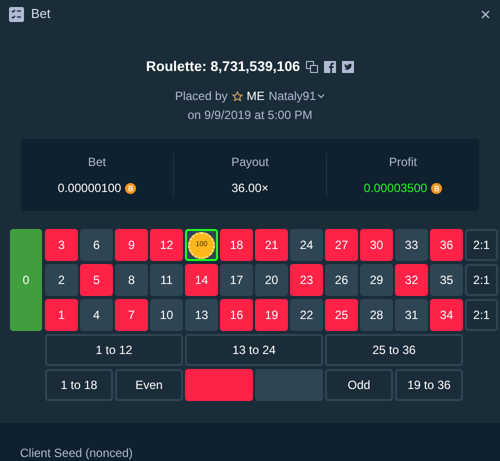 Image resolution: width=500 pixels, height=461 pixels. Describe the element at coordinates (250, 115) in the screenshot. I see `bet-date: on 9/9/2019 at 5:00 PM` at that location.